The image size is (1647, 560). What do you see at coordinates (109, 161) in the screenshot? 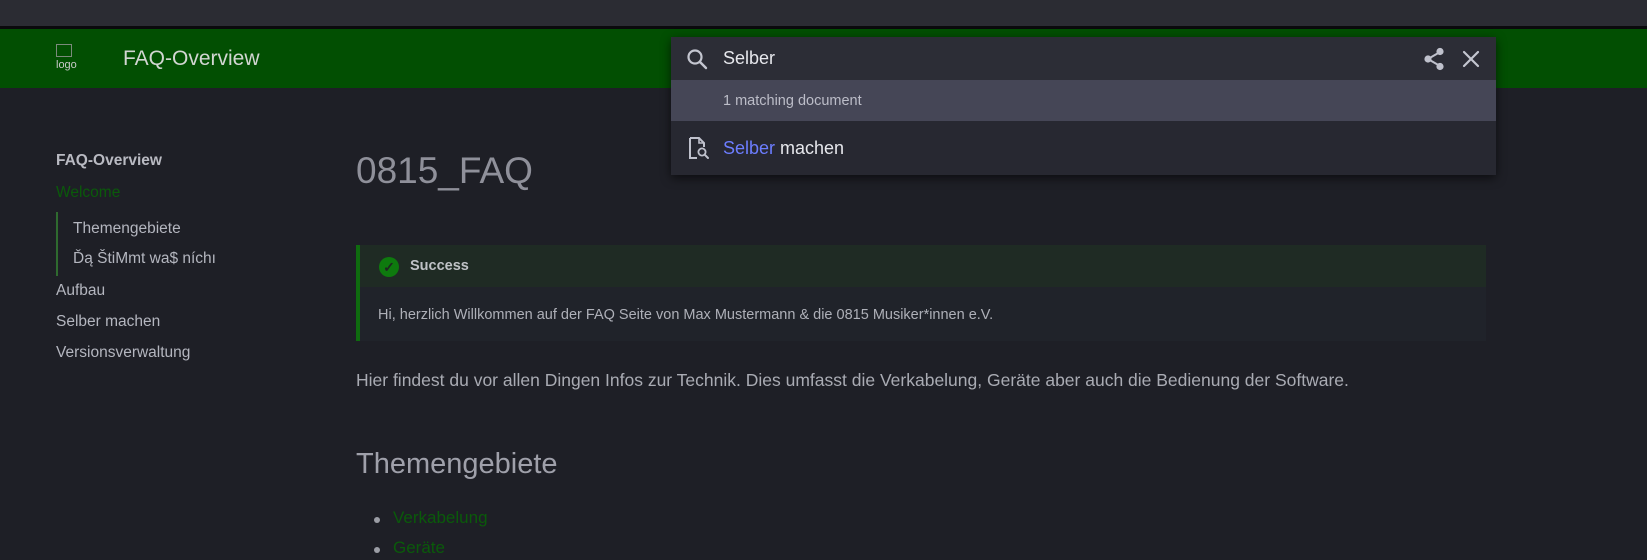
I see `sidebar-heading: FAQ-Overview` at bounding box center [109, 161].